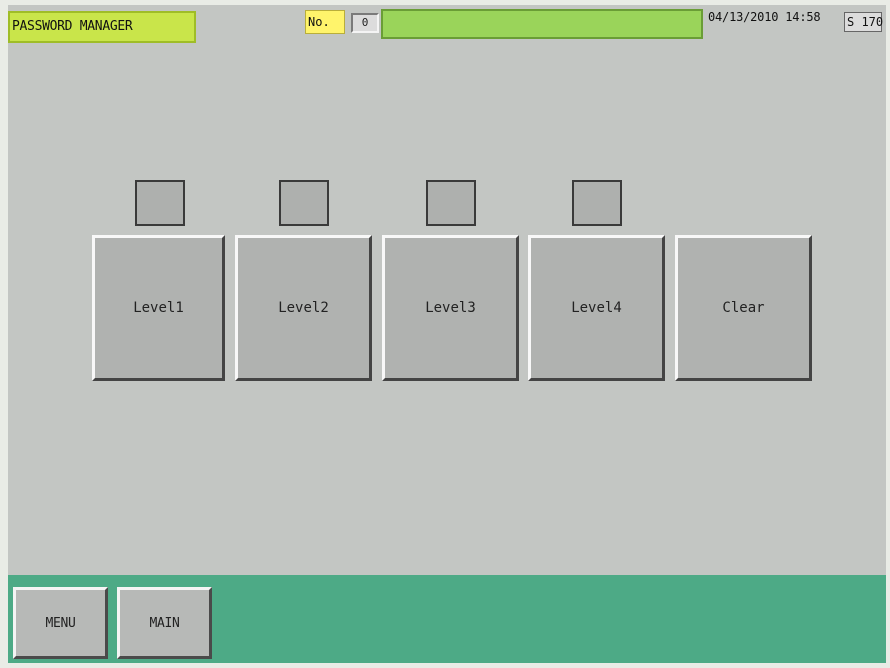 The image size is (890, 668). I want to click on menu-button-label: MENU, so click(60, 623).